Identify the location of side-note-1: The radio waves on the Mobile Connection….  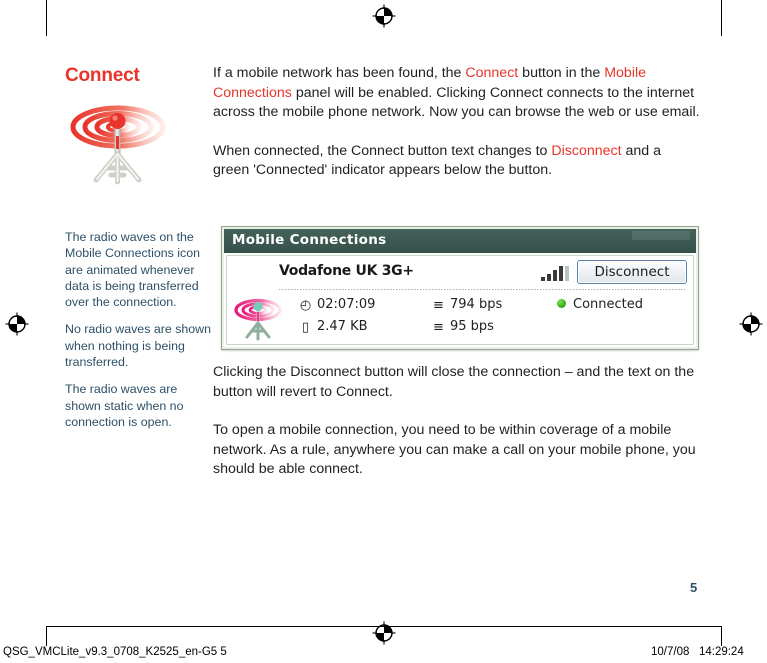
(132, 270).